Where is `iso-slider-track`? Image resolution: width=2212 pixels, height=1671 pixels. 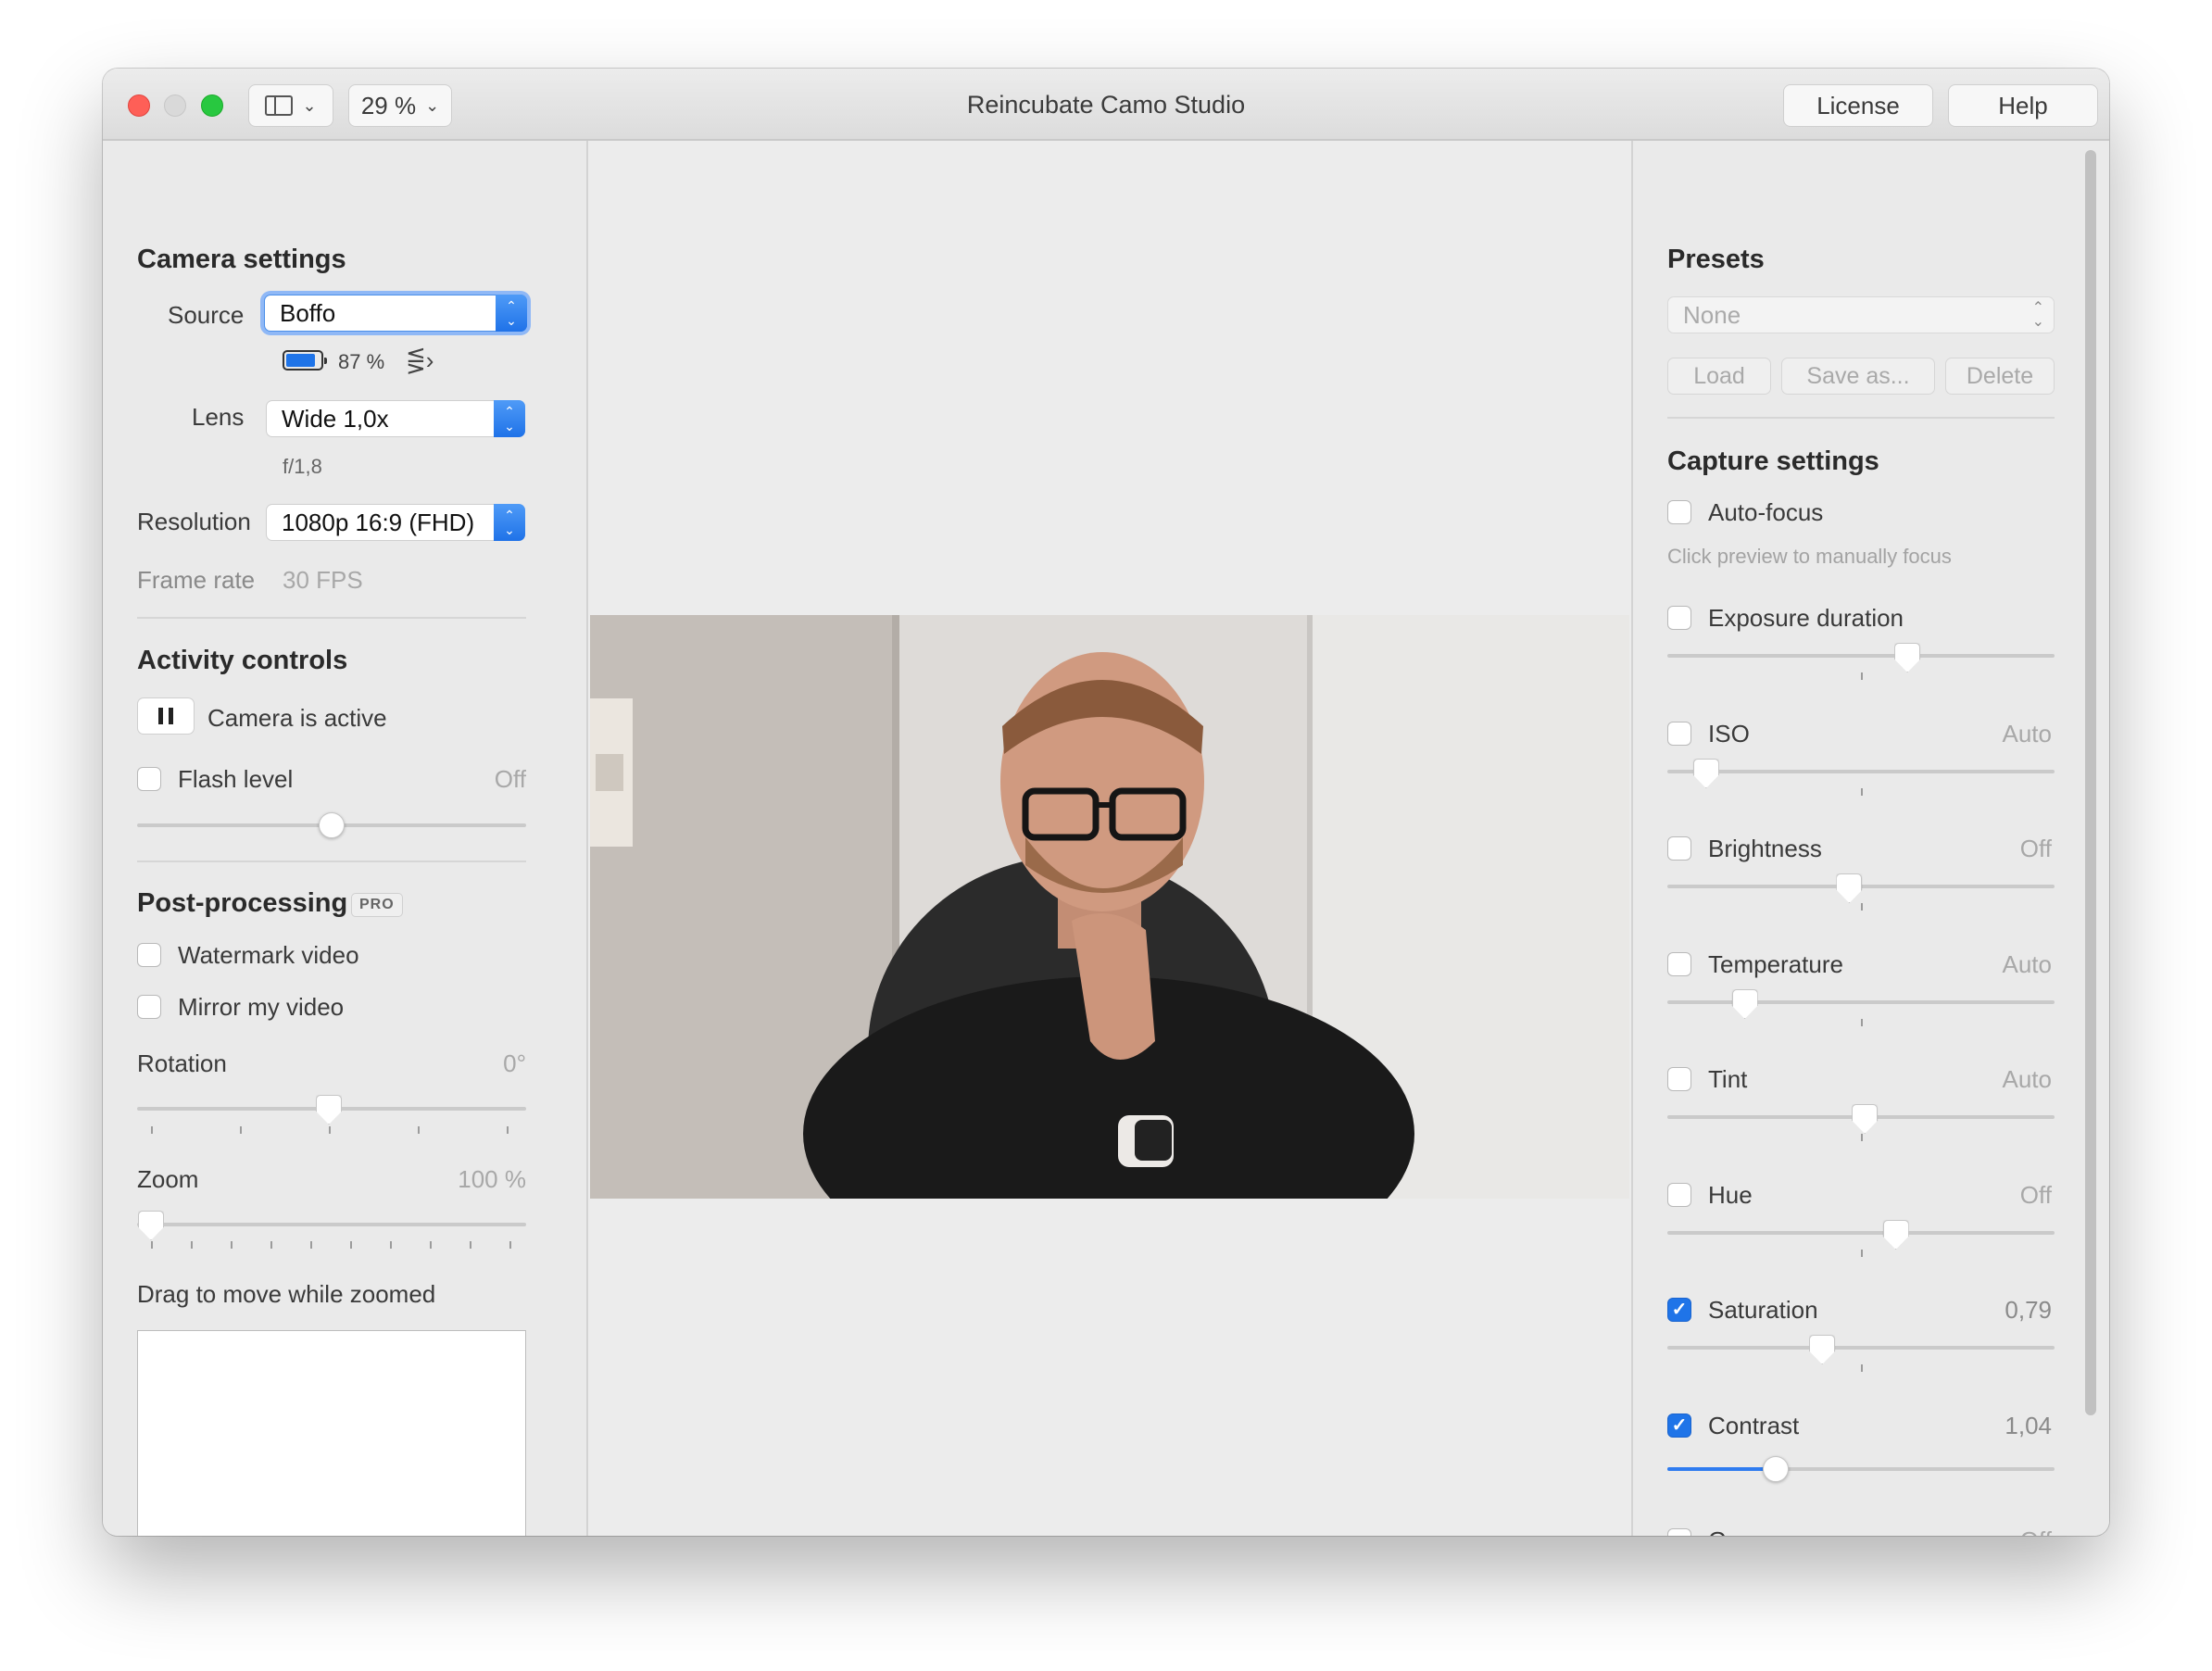
iso-slider-track is located at coordinates (1861, 771).